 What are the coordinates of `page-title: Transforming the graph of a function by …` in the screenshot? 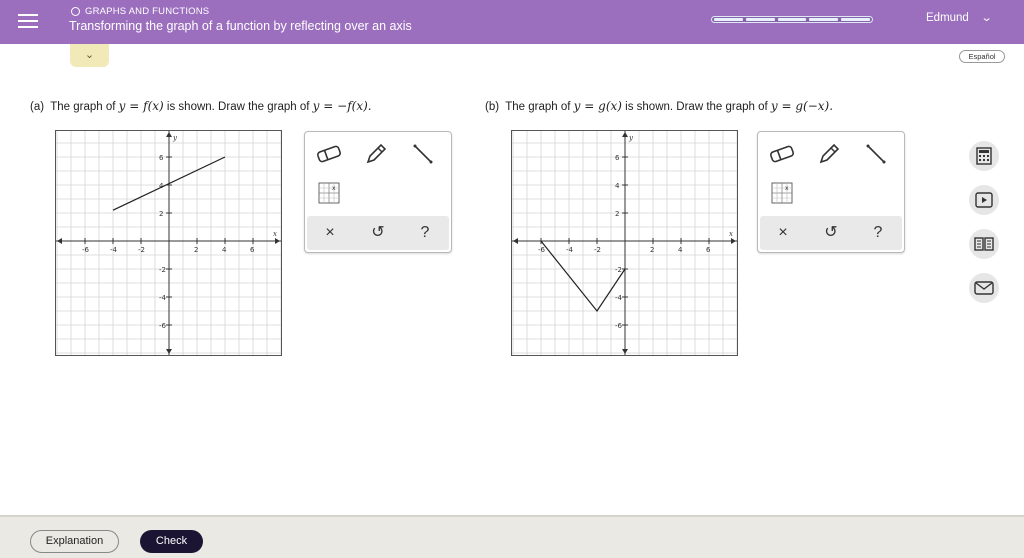 It's located at (240, 26).